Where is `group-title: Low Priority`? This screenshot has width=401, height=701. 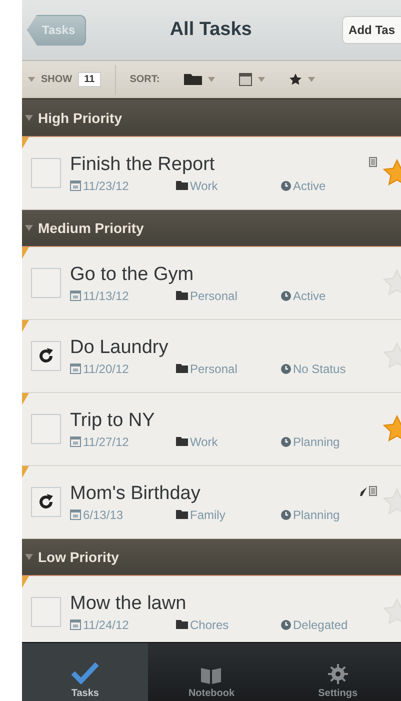
group-title: Low Priority is located at coordinates (78, 557).